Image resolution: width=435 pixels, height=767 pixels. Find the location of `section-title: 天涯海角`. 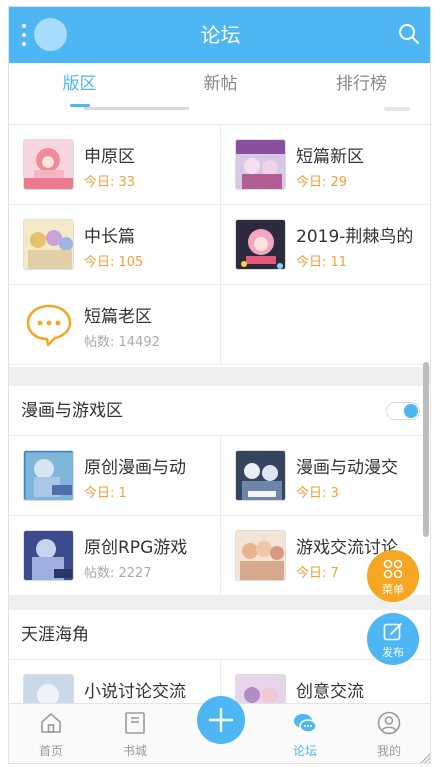

section-title: 天涯海角 is located at coordinates (55, 635).